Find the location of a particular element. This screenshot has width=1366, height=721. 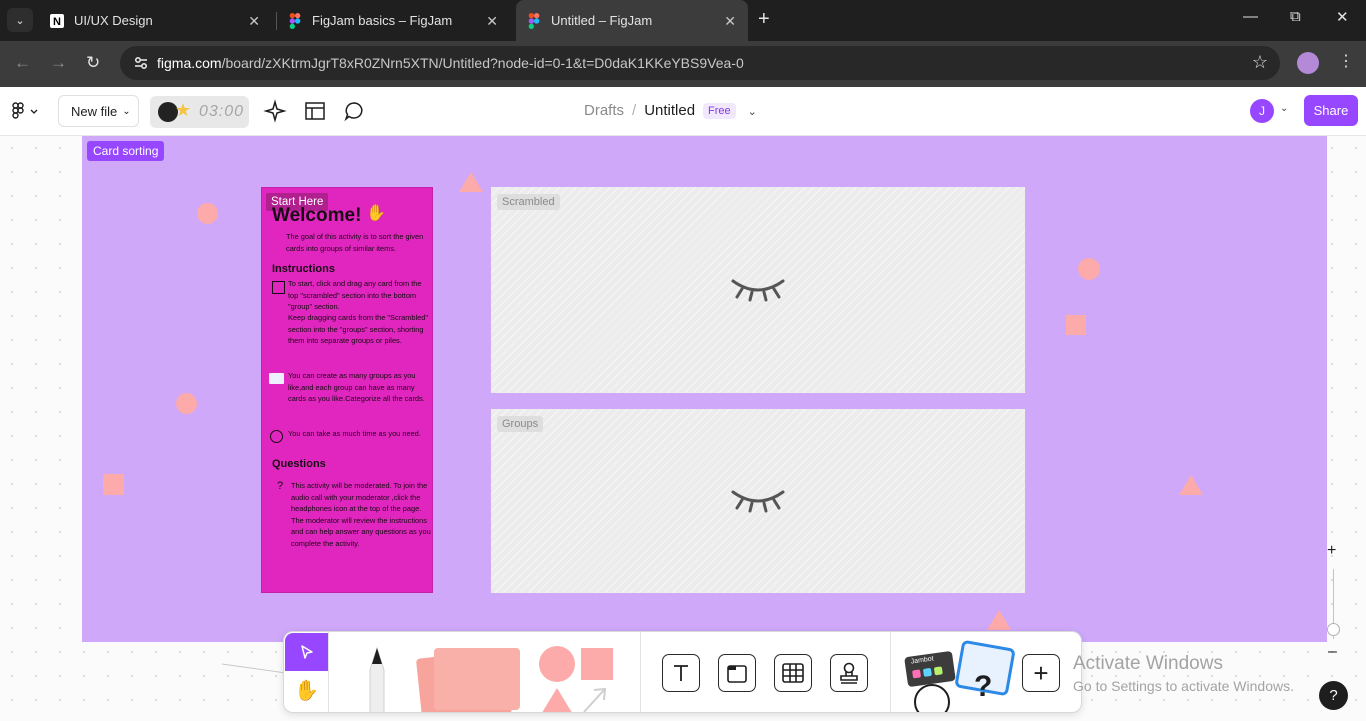

help-button: ? is located at coordinates (1333, 695).